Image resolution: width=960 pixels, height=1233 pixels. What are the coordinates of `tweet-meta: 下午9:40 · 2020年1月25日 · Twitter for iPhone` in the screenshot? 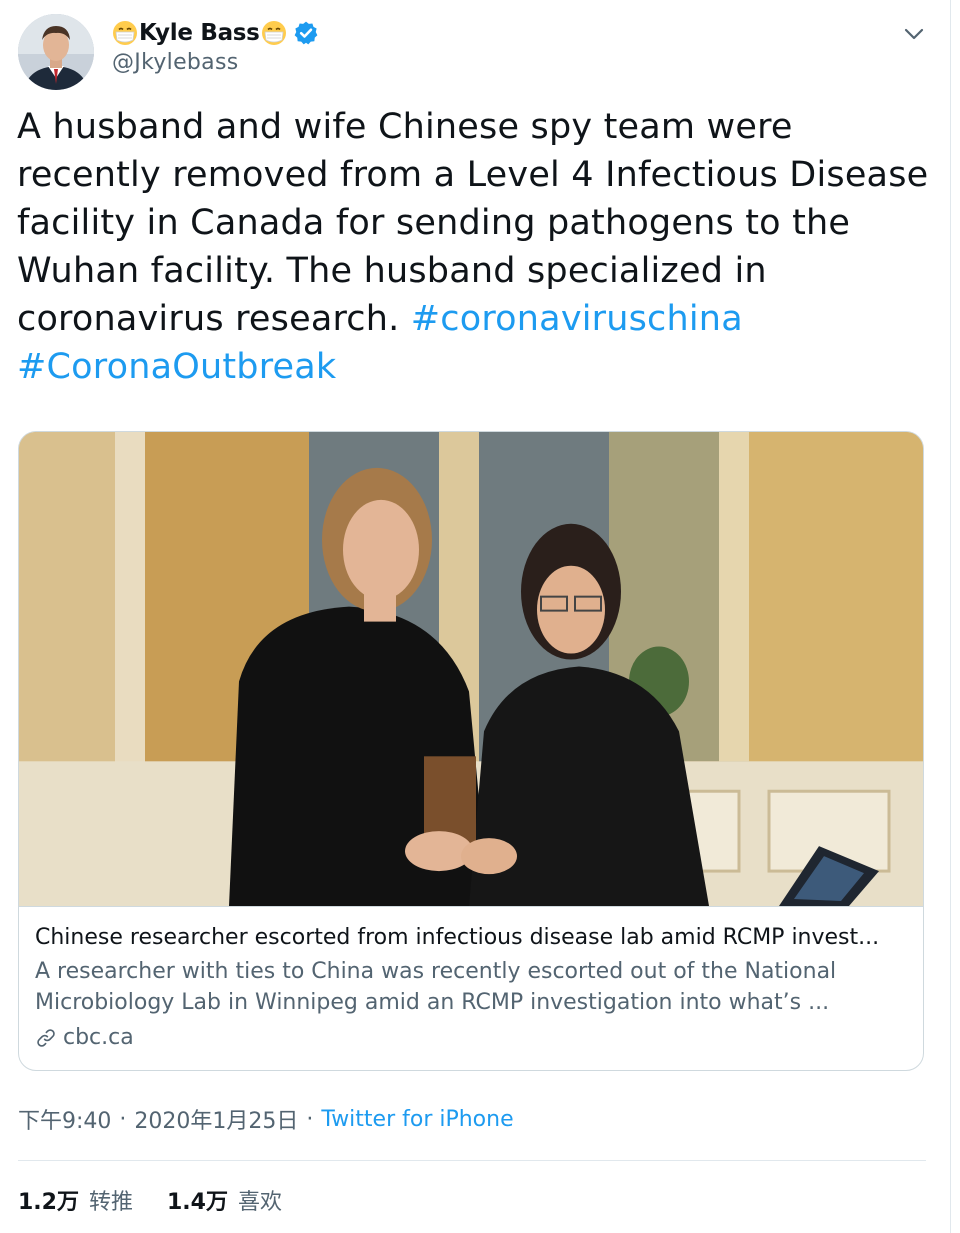 It's located at (266, 1119).